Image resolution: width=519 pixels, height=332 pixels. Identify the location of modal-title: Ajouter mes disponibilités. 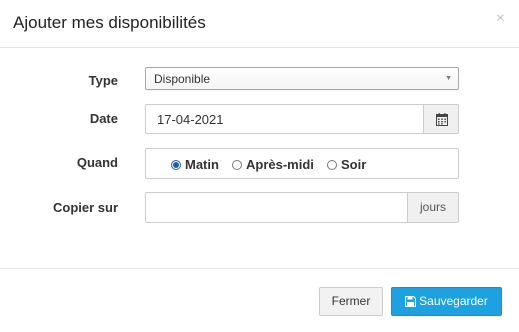
(109, 22).